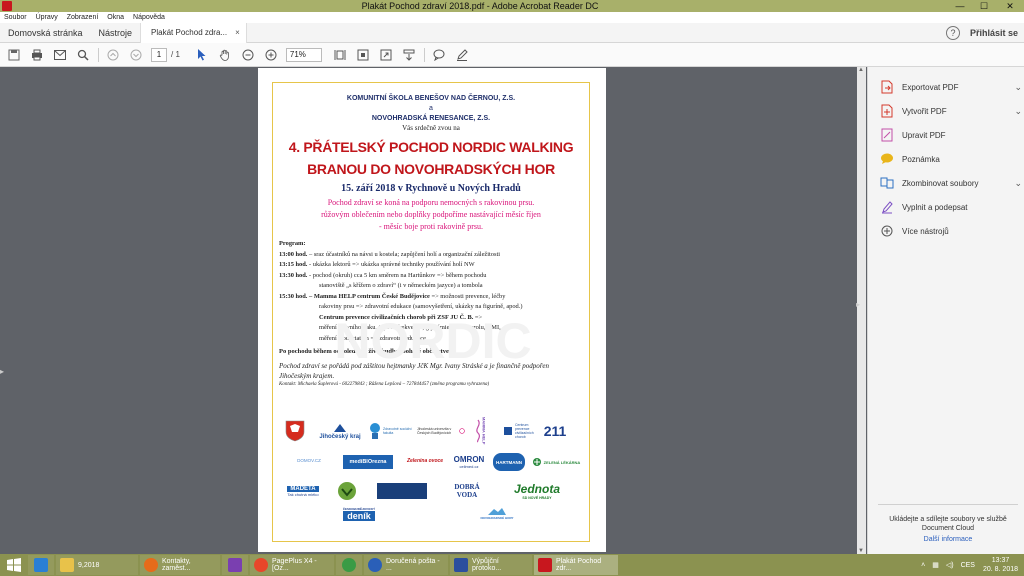 This screenshot has width=1024, height=576. What do you see at coordinates (363, 55) in the screenshot?
I see `rotate-view-icon` at bounding box center [363, 55].